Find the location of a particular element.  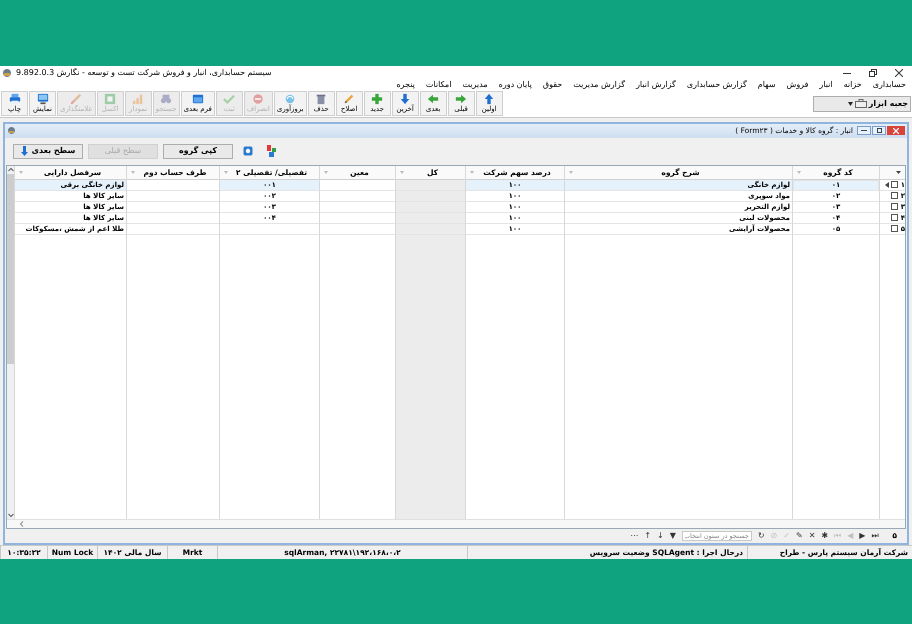

menu-item: انبار is located at coordinates (826, 85).